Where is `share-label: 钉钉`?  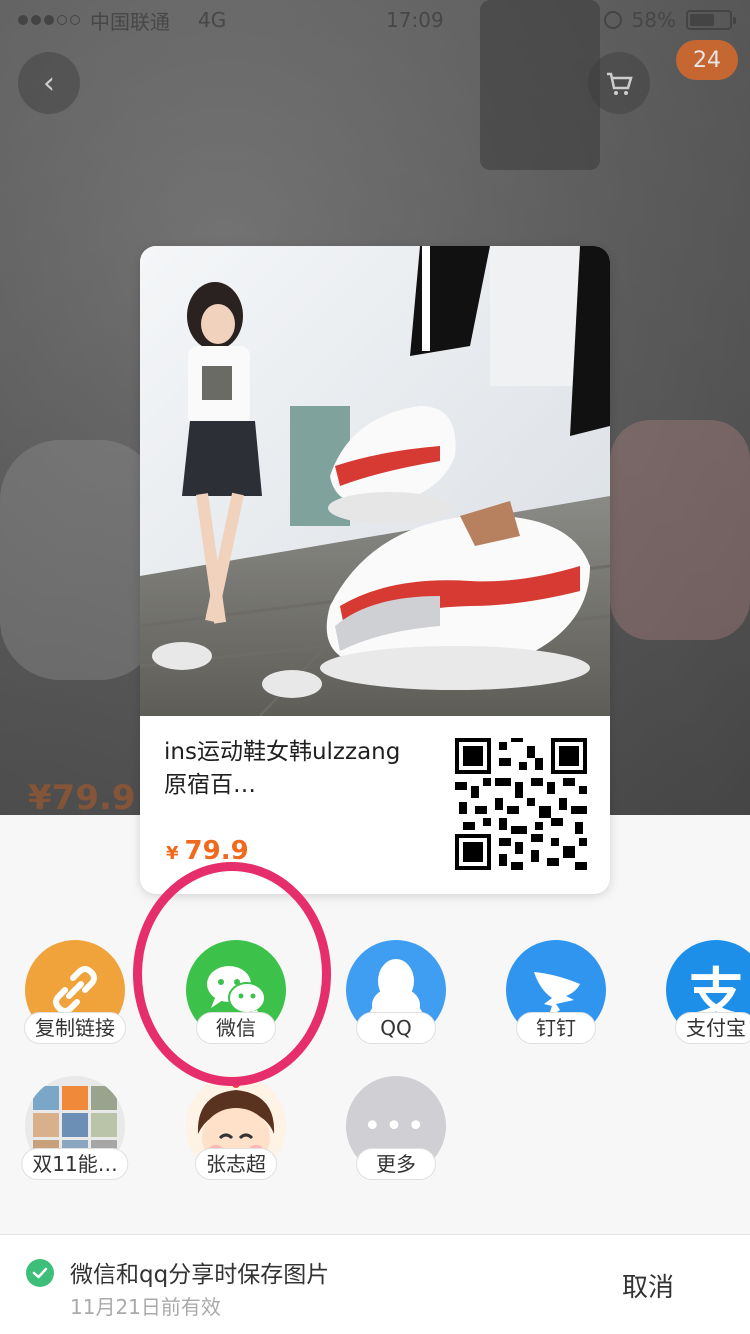
share-label: 钉钉 is located at coordinates (556, 1028).